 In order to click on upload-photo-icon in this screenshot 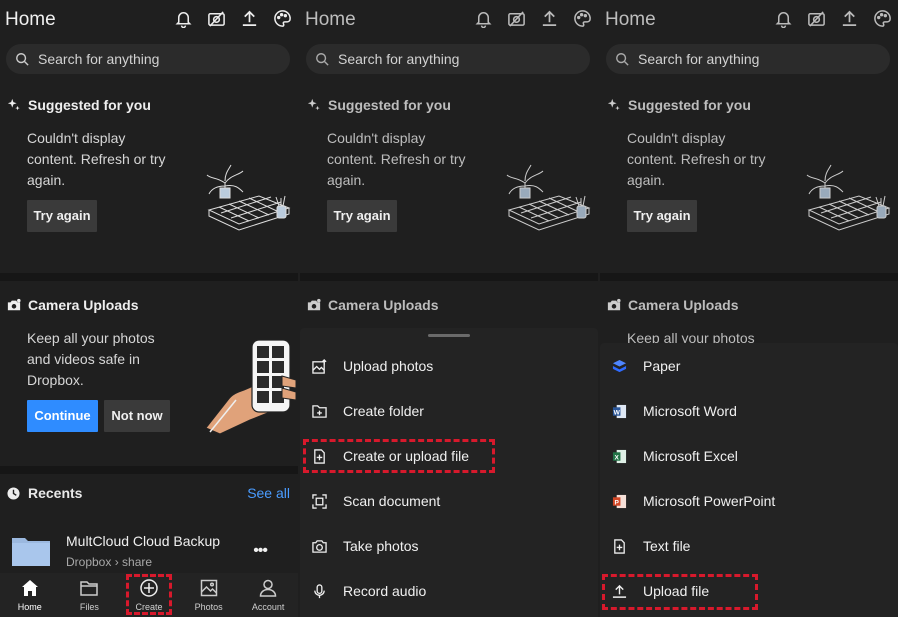, I will do `click(319, 366)`.